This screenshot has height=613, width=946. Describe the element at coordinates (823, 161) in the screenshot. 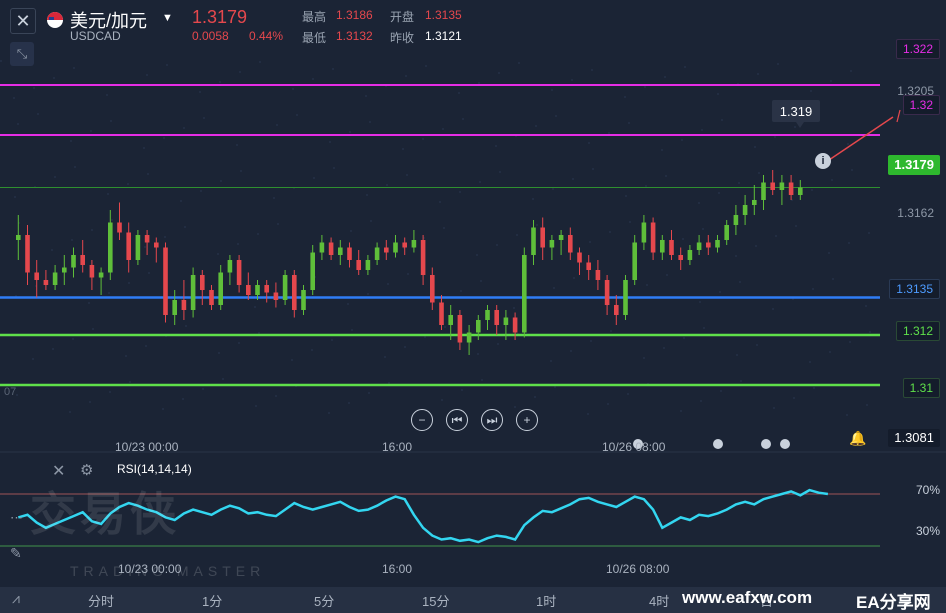

I see `info-icon: i` at that location.